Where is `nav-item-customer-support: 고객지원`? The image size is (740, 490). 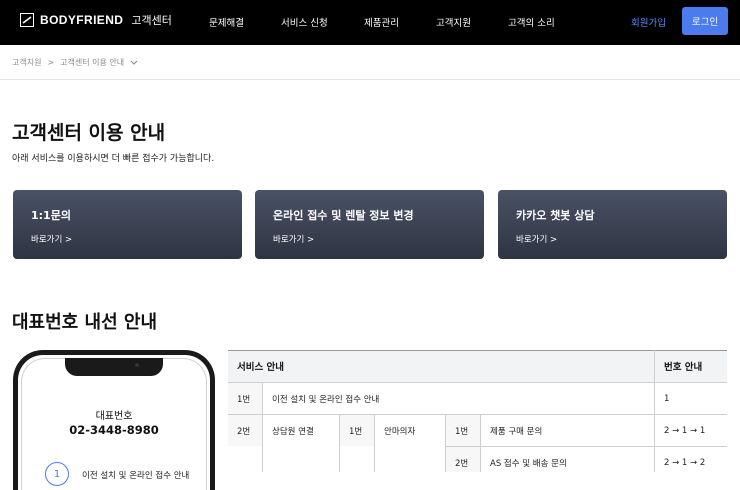 nav-item-customer-support: 고객지원 is located at coordinates (453, 22).